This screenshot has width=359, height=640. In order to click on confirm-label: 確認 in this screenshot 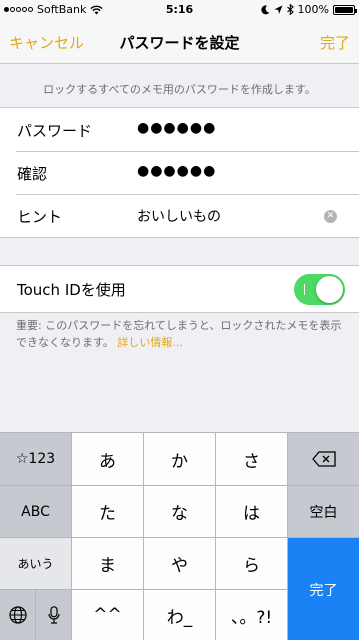, I will do `click(32, 174)`.